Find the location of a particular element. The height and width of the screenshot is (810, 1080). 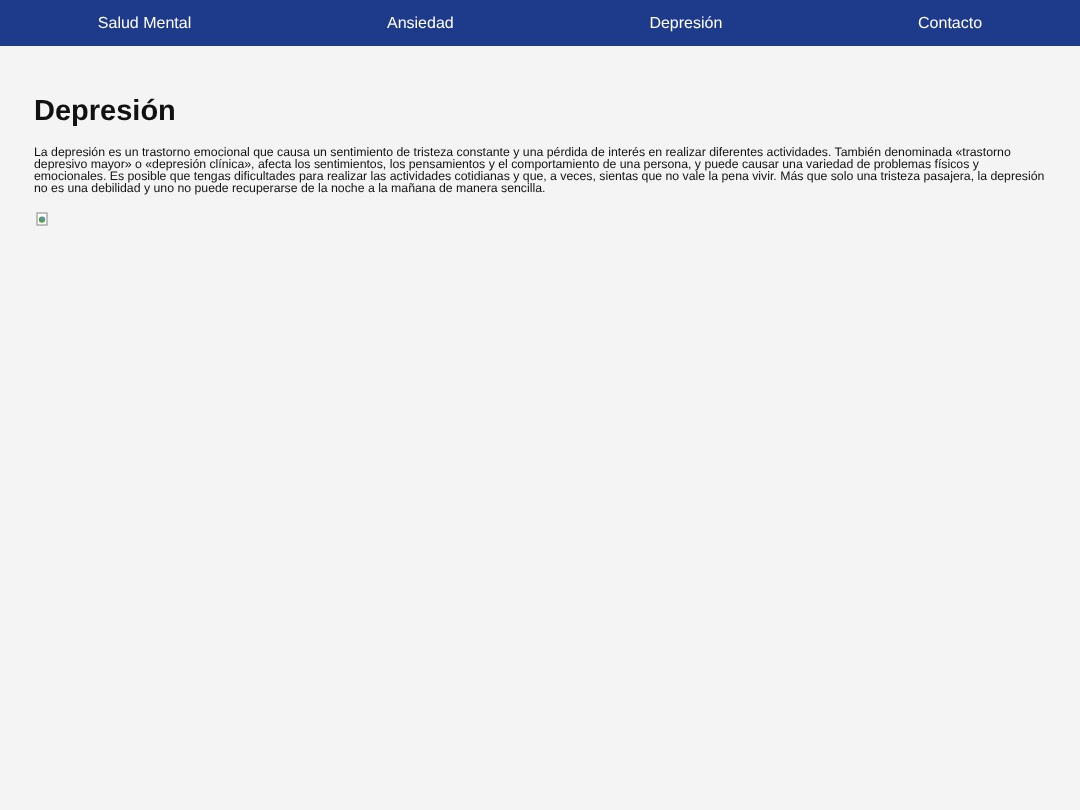

nav-link: Ansiedad is located at coordinates (420, 23).